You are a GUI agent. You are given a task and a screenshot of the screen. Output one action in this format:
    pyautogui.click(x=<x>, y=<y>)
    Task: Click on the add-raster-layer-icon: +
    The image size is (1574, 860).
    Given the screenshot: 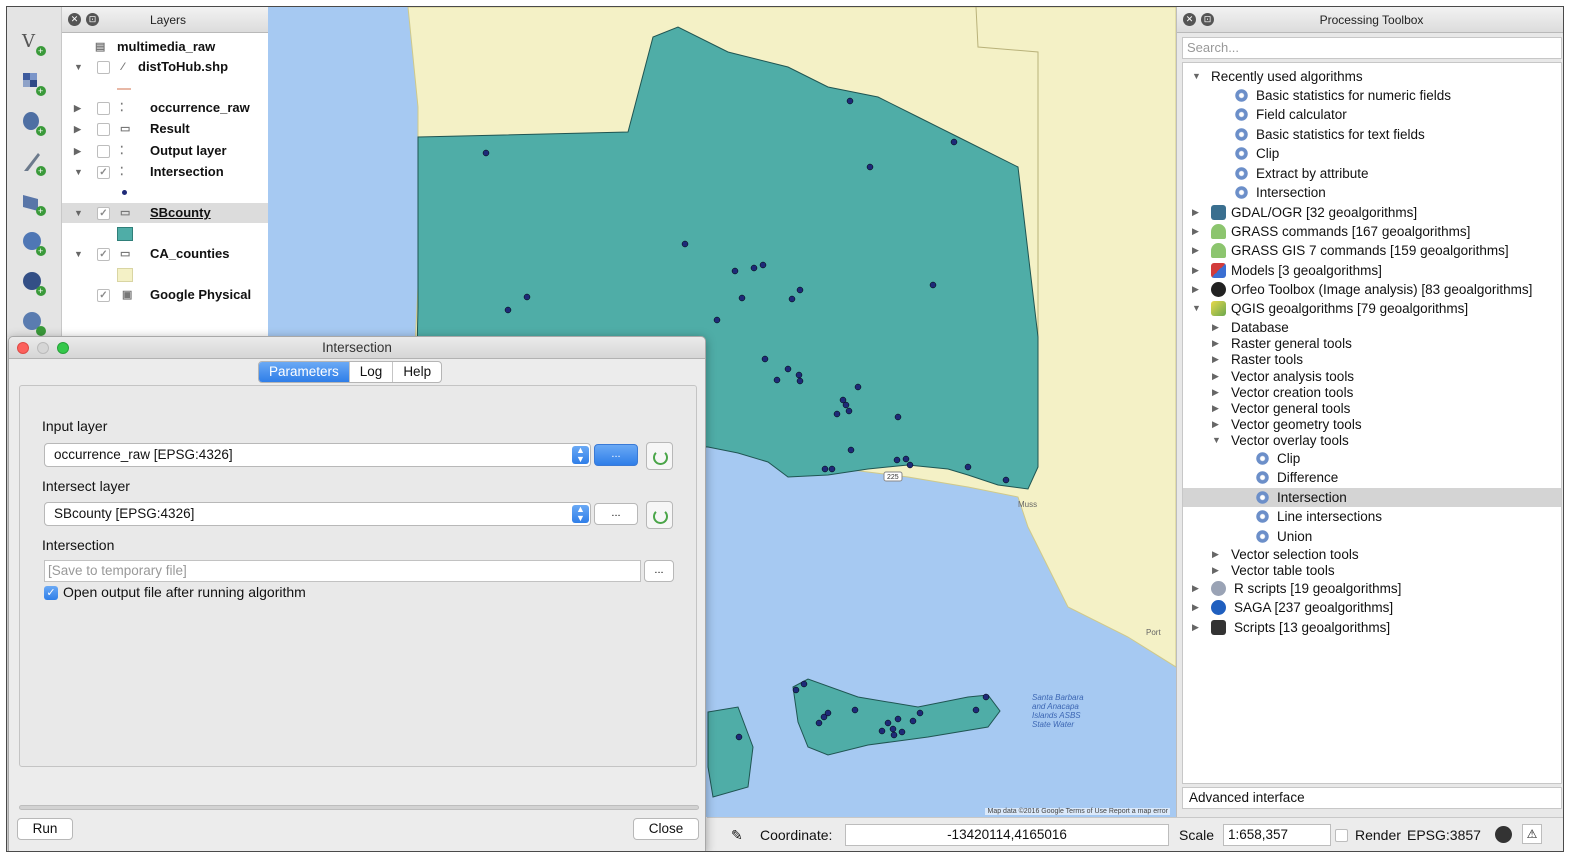 What is the action you would take?
    pyautogui.click(x=34, y=83)
    